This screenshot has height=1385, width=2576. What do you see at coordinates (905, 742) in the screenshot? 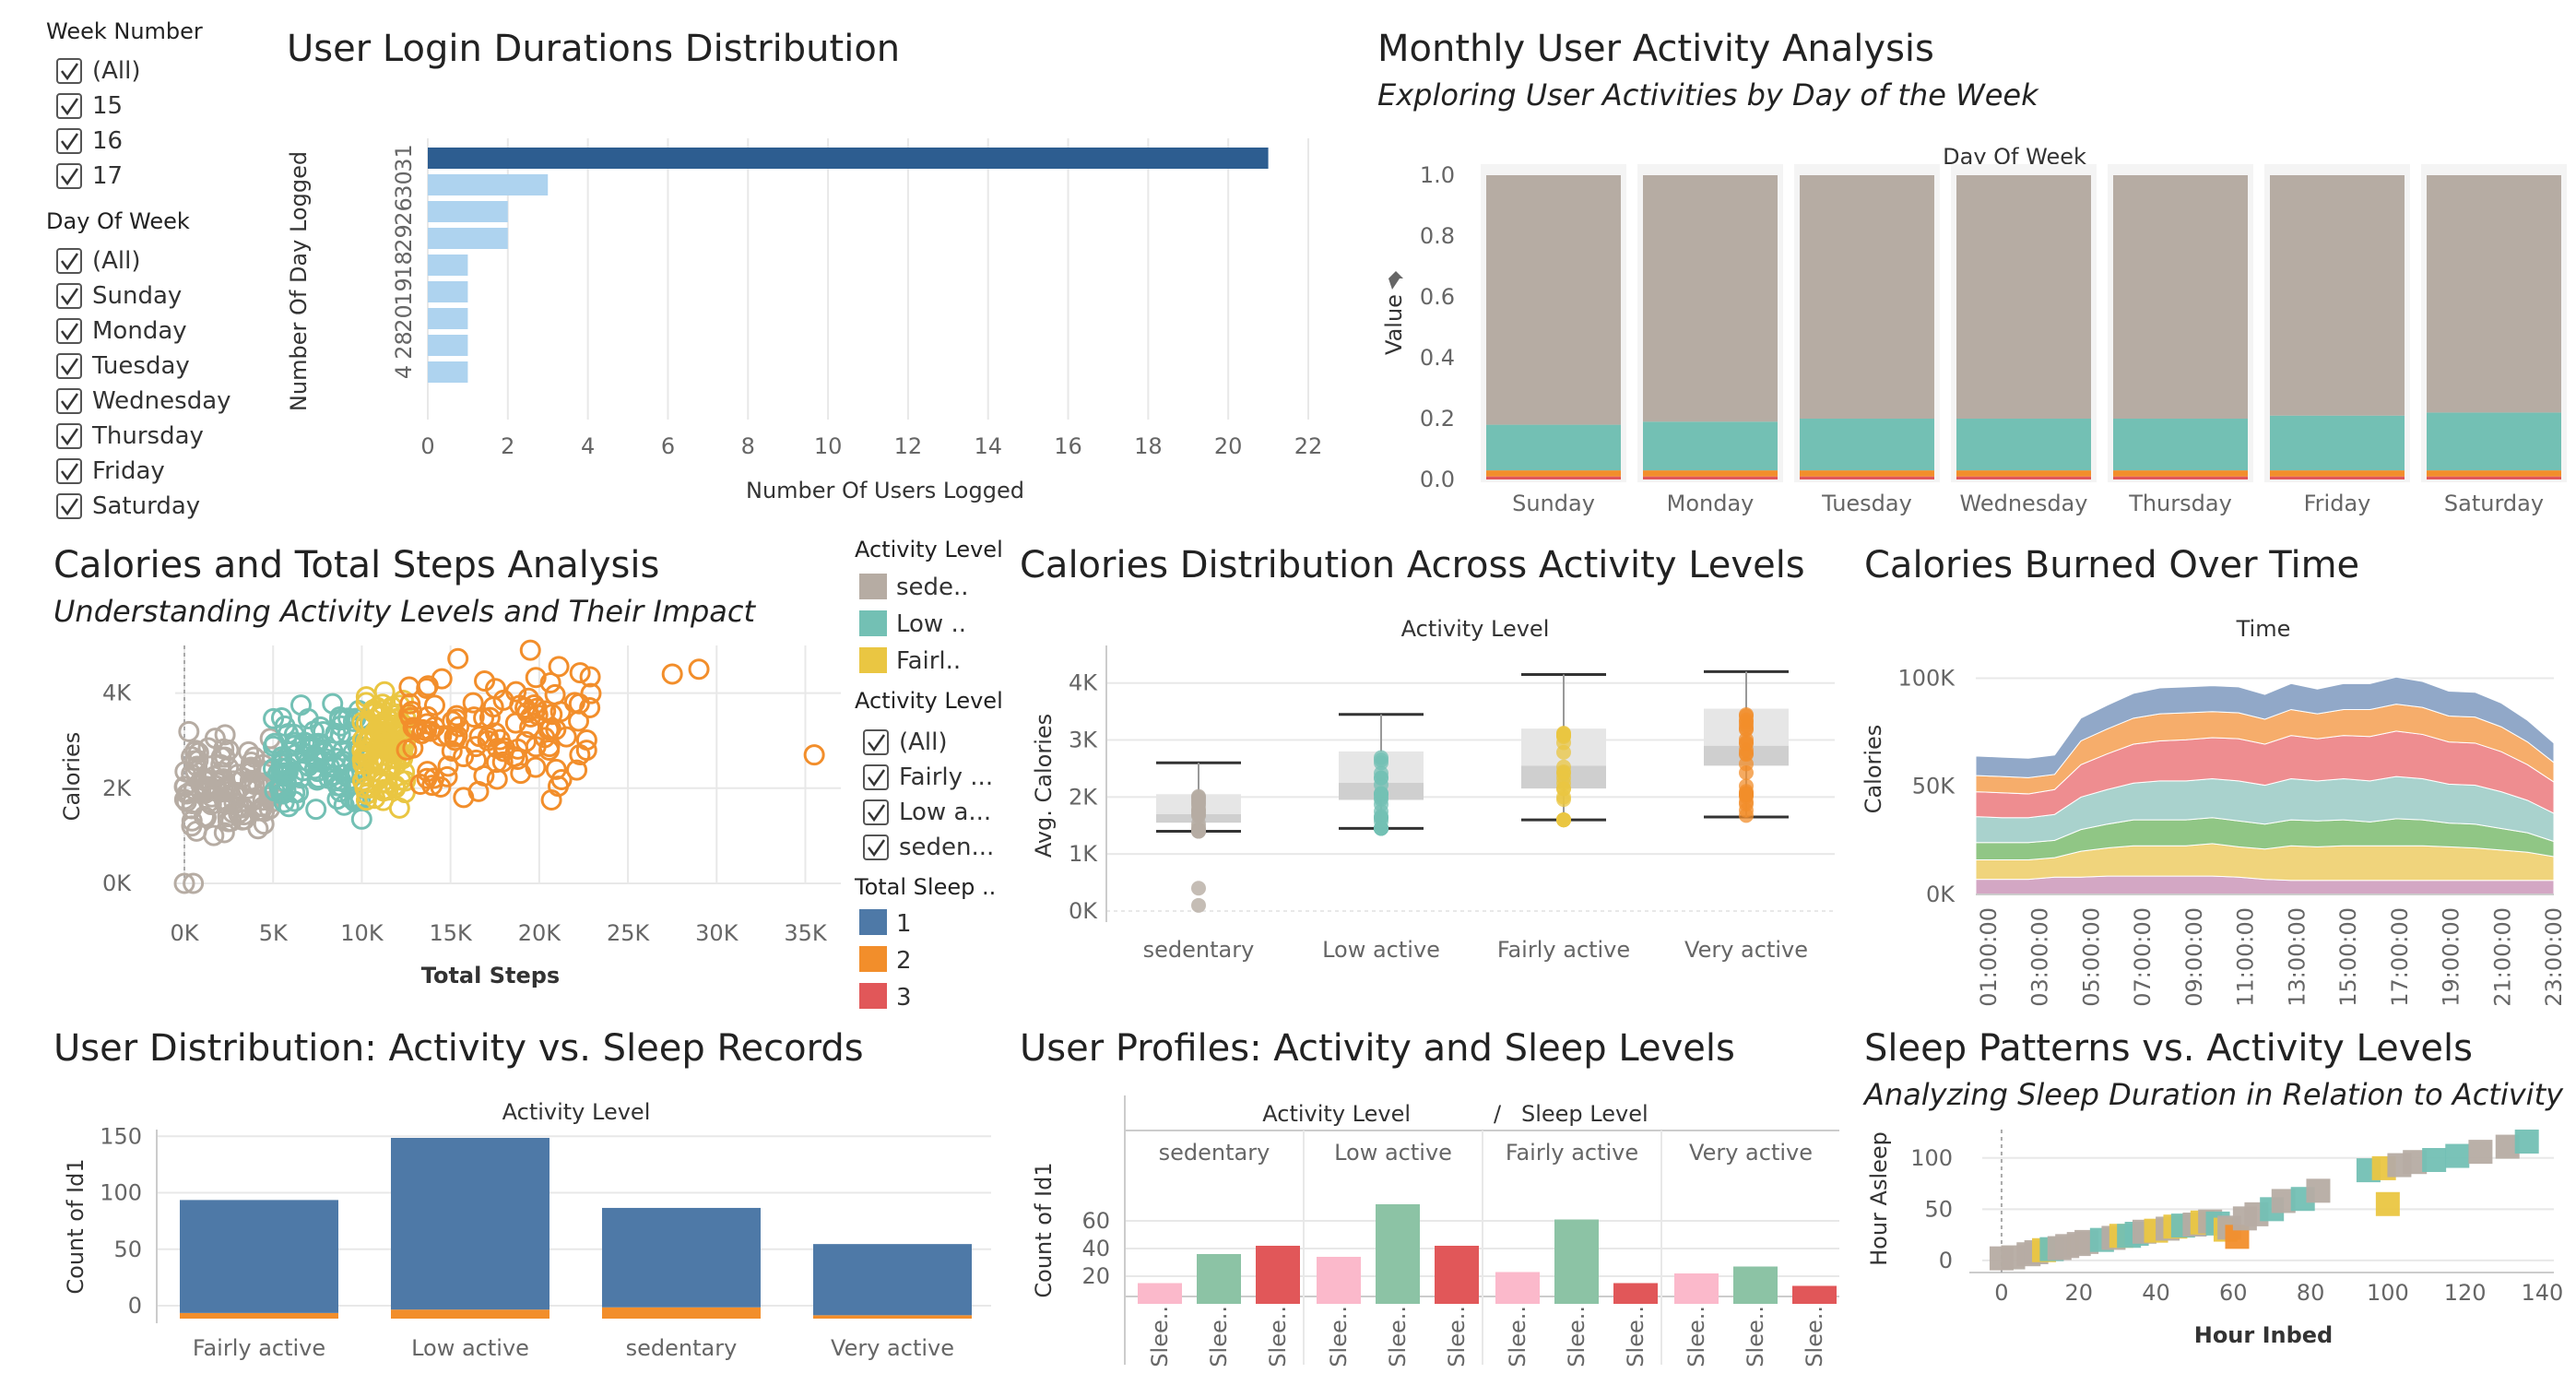
I see `activity-filter-item: (All)` at bounding box center [905, 742].